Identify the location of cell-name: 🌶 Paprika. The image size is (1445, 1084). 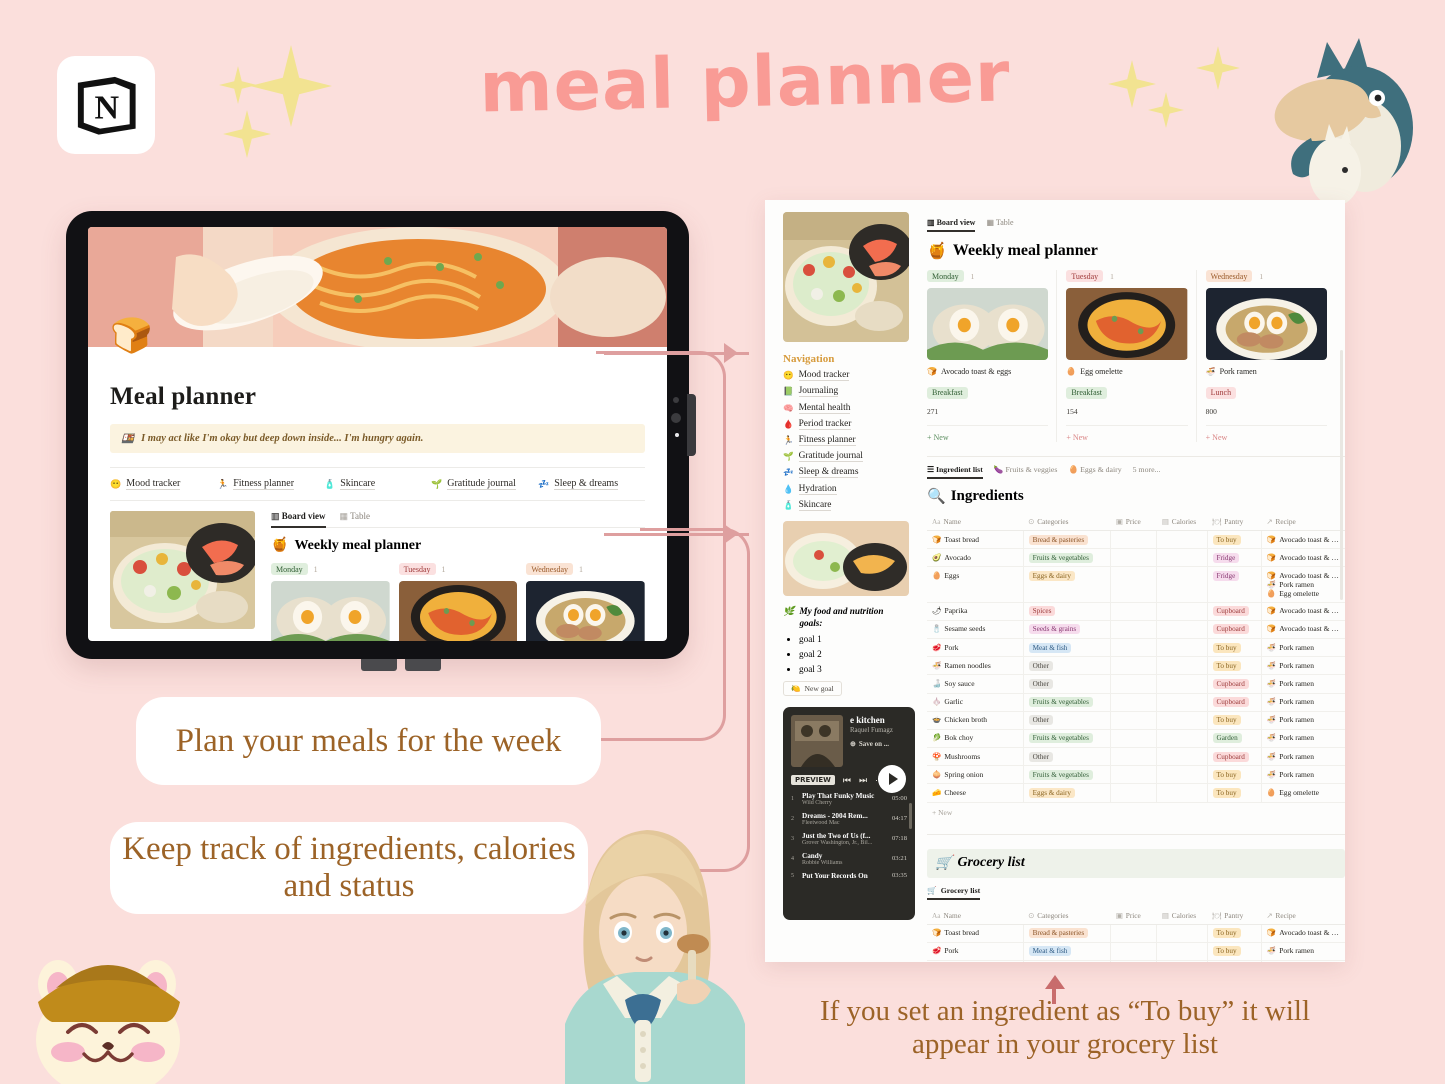
(975, 611).